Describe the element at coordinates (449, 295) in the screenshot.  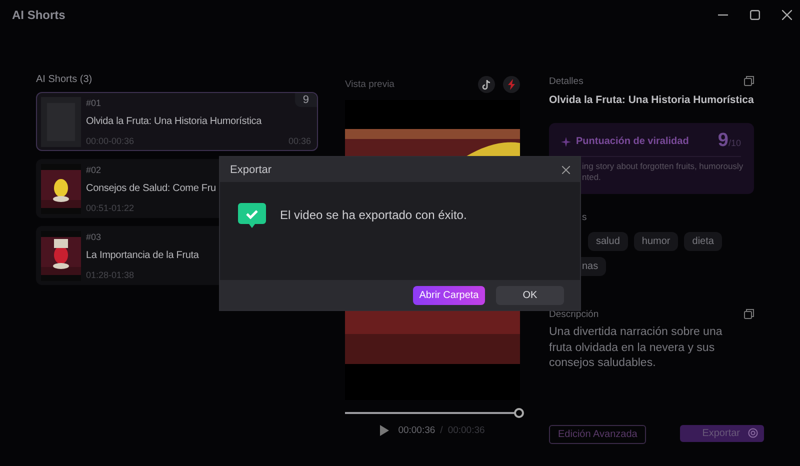
I see `open-folder-button: Abrir Carpeta` at that location.